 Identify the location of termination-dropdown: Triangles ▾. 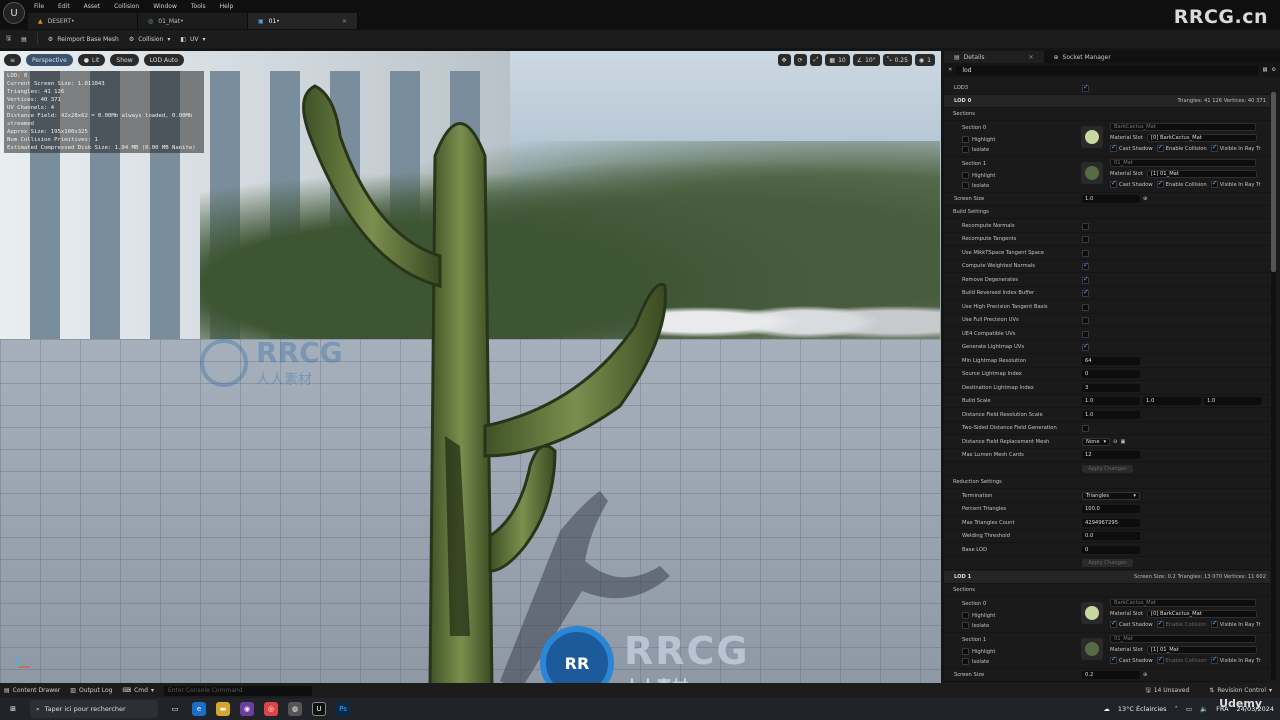
(1111, 496).